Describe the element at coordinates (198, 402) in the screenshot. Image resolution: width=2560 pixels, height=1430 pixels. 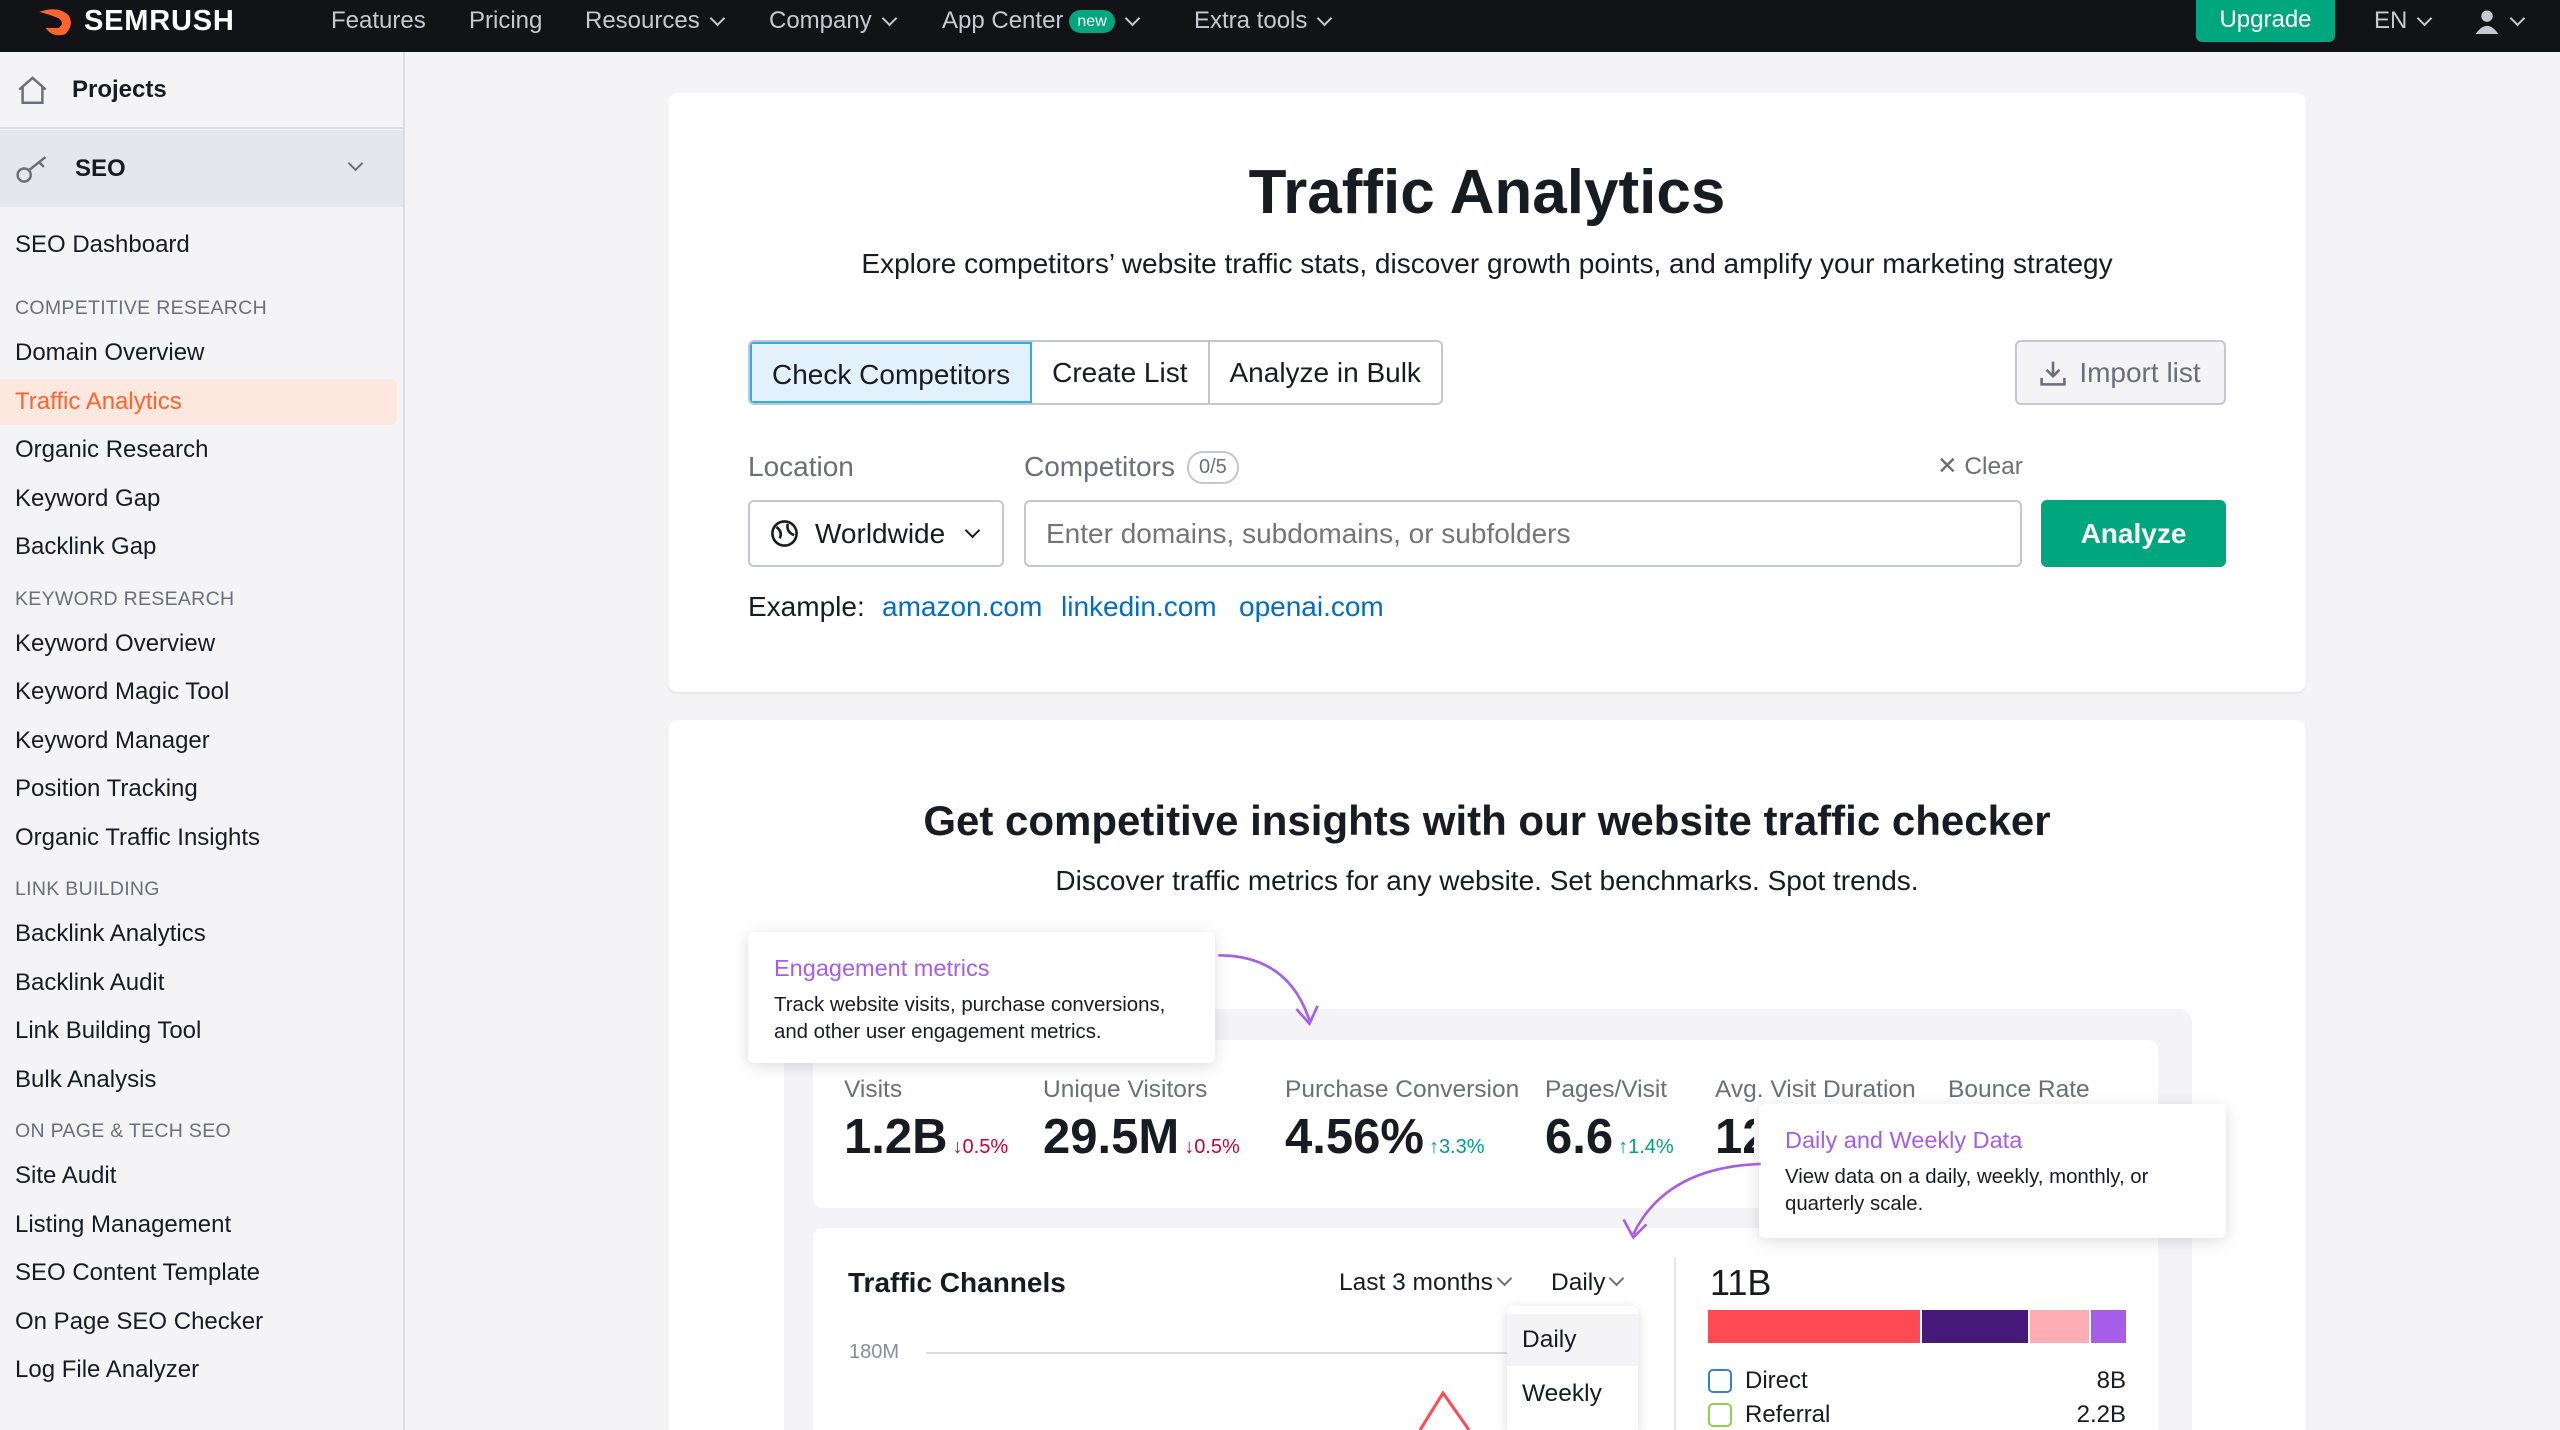
I see `sidebar-item-traffic-analytics: Traffic Analytics` at that location.